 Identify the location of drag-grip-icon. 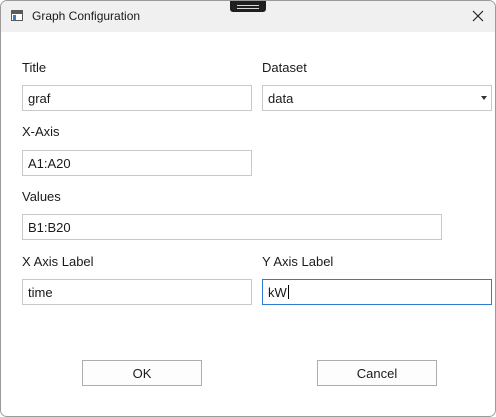
(248, 6).